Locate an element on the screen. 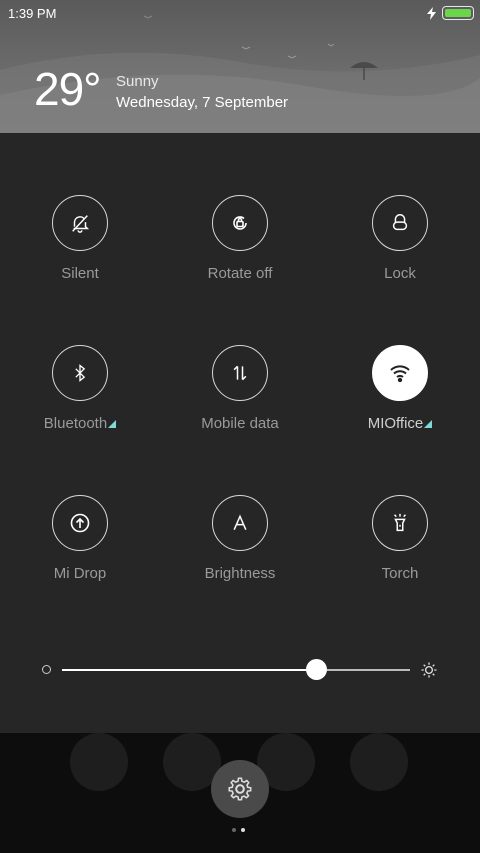  gear-icon is located at coordinates (240, 789).